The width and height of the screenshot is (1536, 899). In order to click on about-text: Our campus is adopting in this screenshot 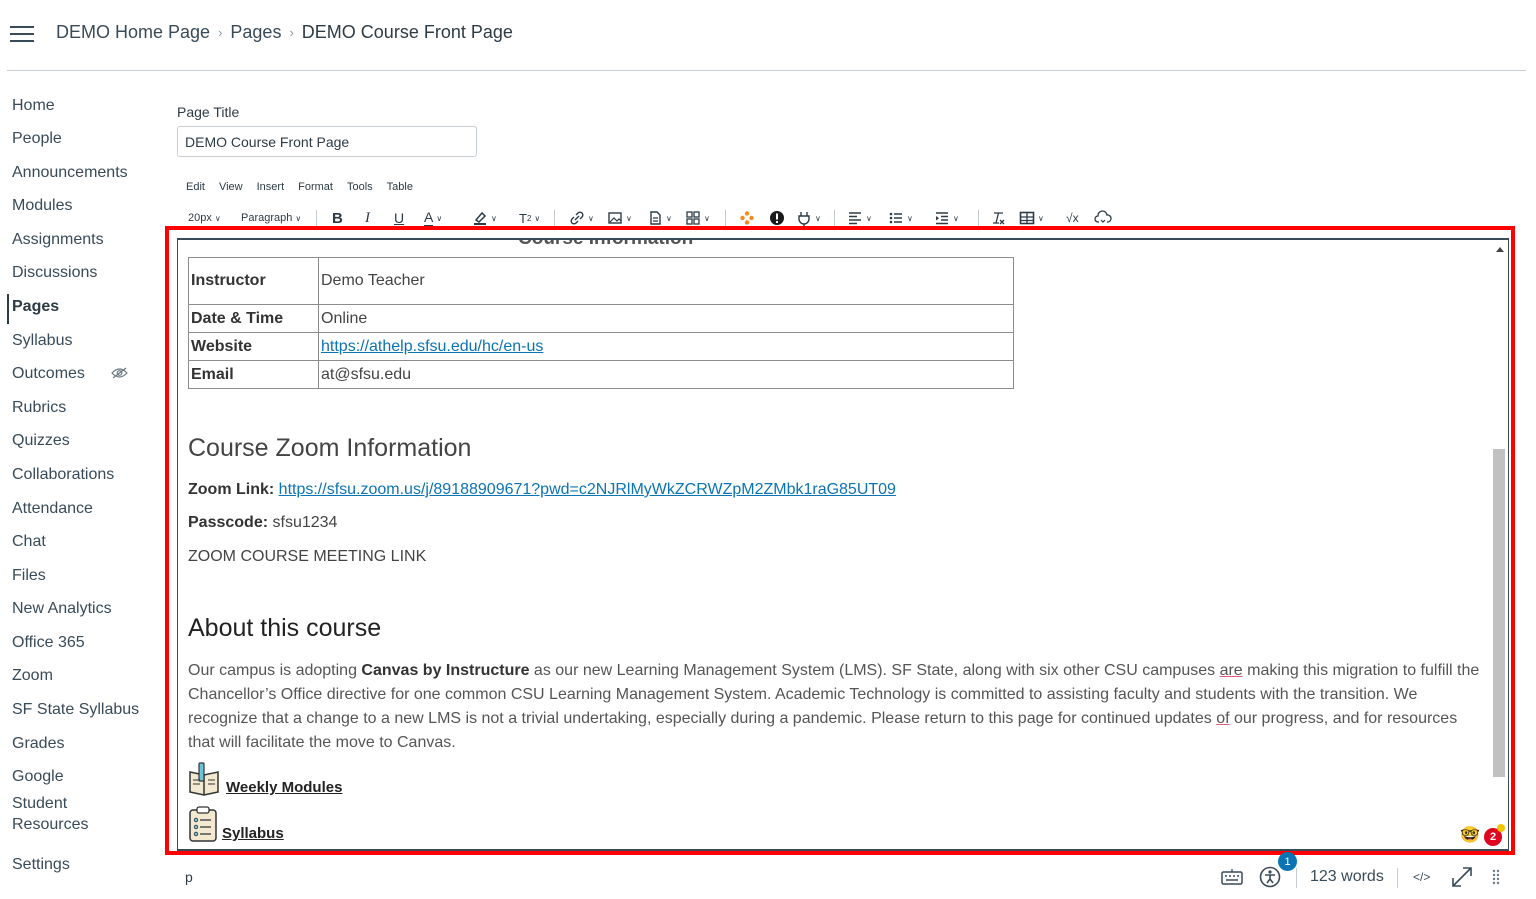, I will do `click(275, 670)`.